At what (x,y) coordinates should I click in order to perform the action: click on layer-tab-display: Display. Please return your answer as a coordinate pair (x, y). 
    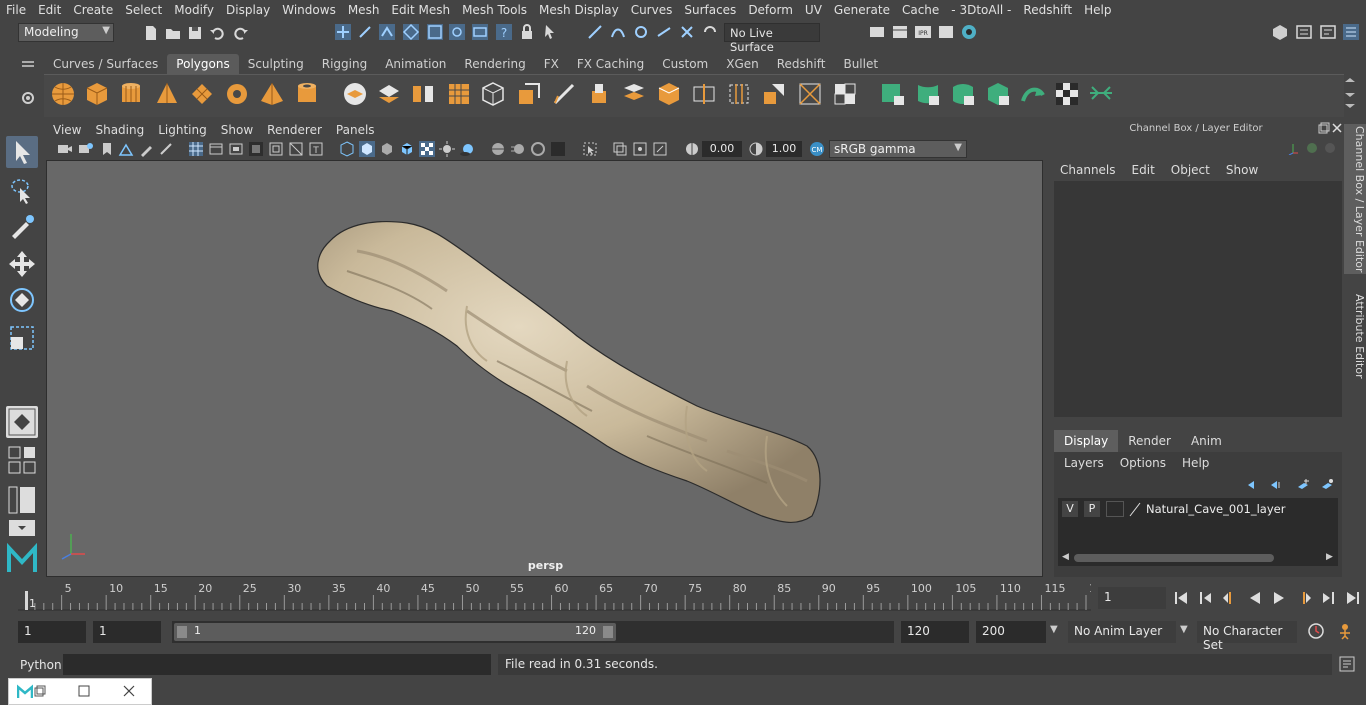
    Looking at the image, I should click on (1086, 441).